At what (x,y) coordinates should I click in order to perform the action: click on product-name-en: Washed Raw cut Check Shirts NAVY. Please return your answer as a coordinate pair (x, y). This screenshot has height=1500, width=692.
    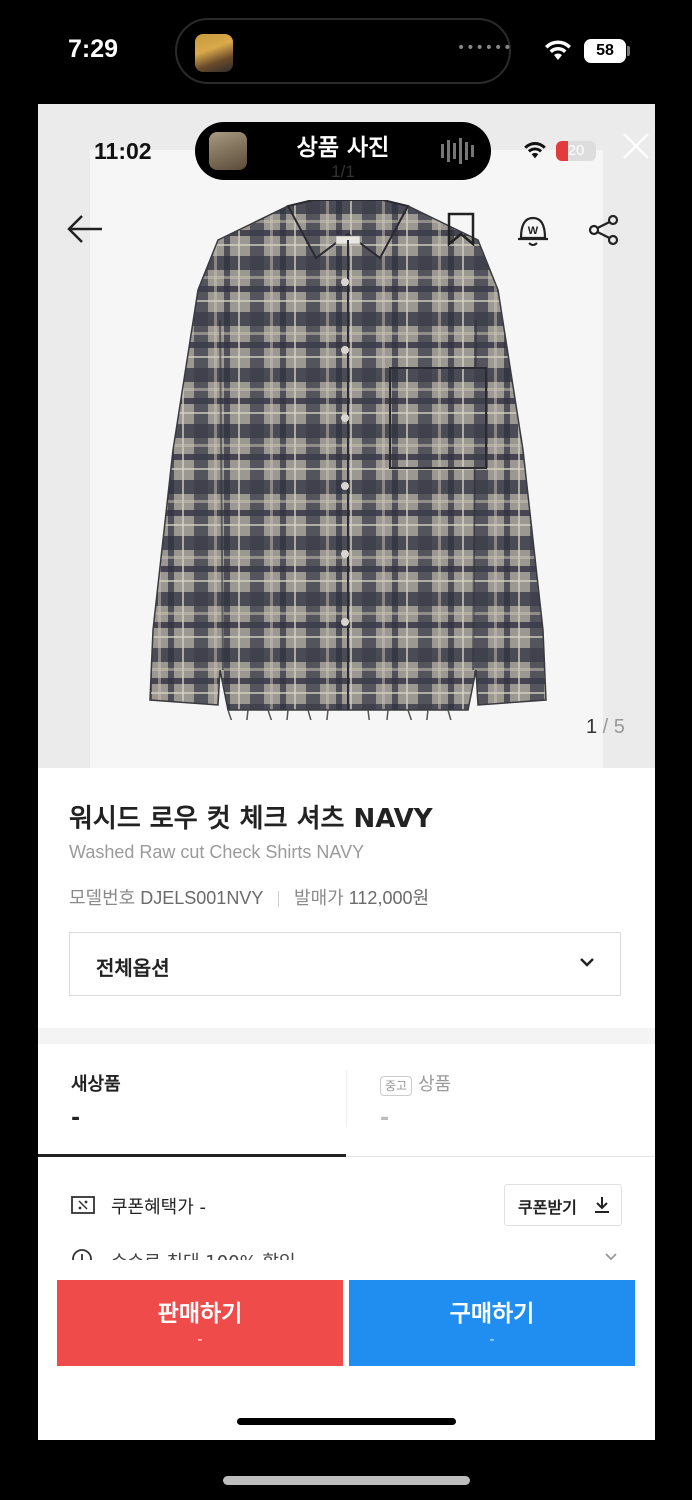
    Looking at the image, I should click on (217, 852).